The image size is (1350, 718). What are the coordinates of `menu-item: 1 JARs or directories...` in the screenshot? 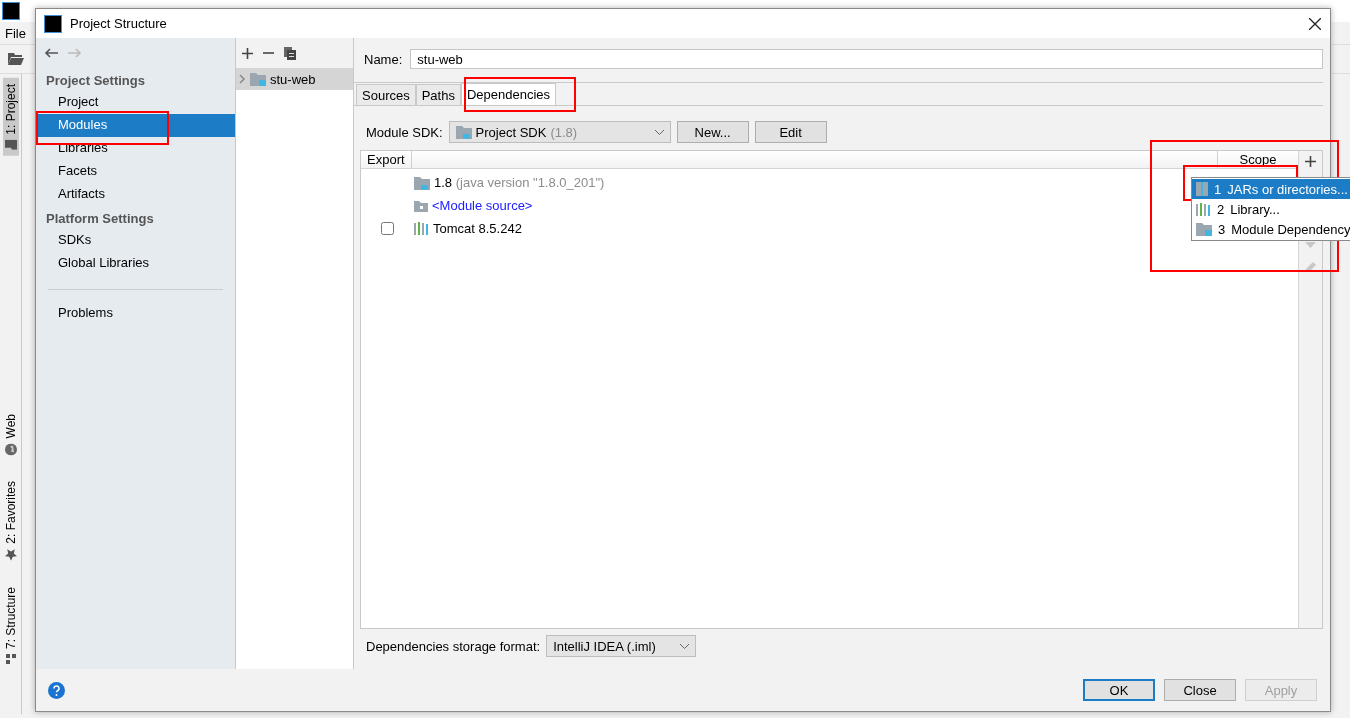 It's located at (1271, 189).